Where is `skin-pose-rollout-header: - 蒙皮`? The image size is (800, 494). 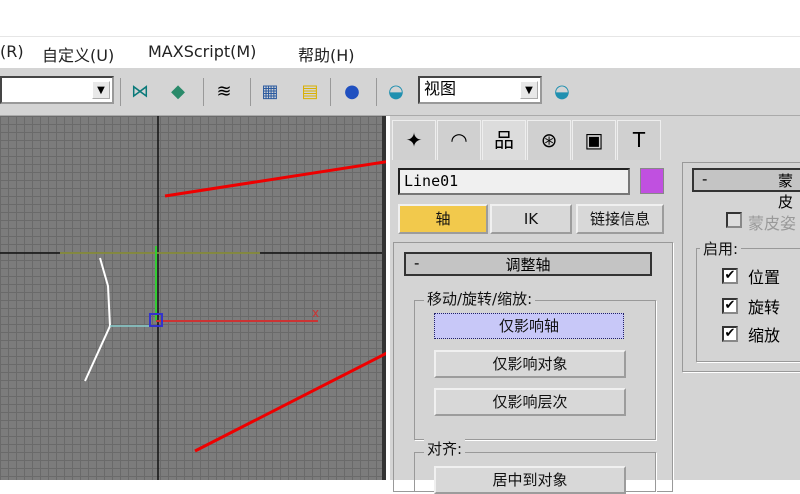
skin-pose-rollout-header: - 蒙皮 is located at coordinates (746, 189).